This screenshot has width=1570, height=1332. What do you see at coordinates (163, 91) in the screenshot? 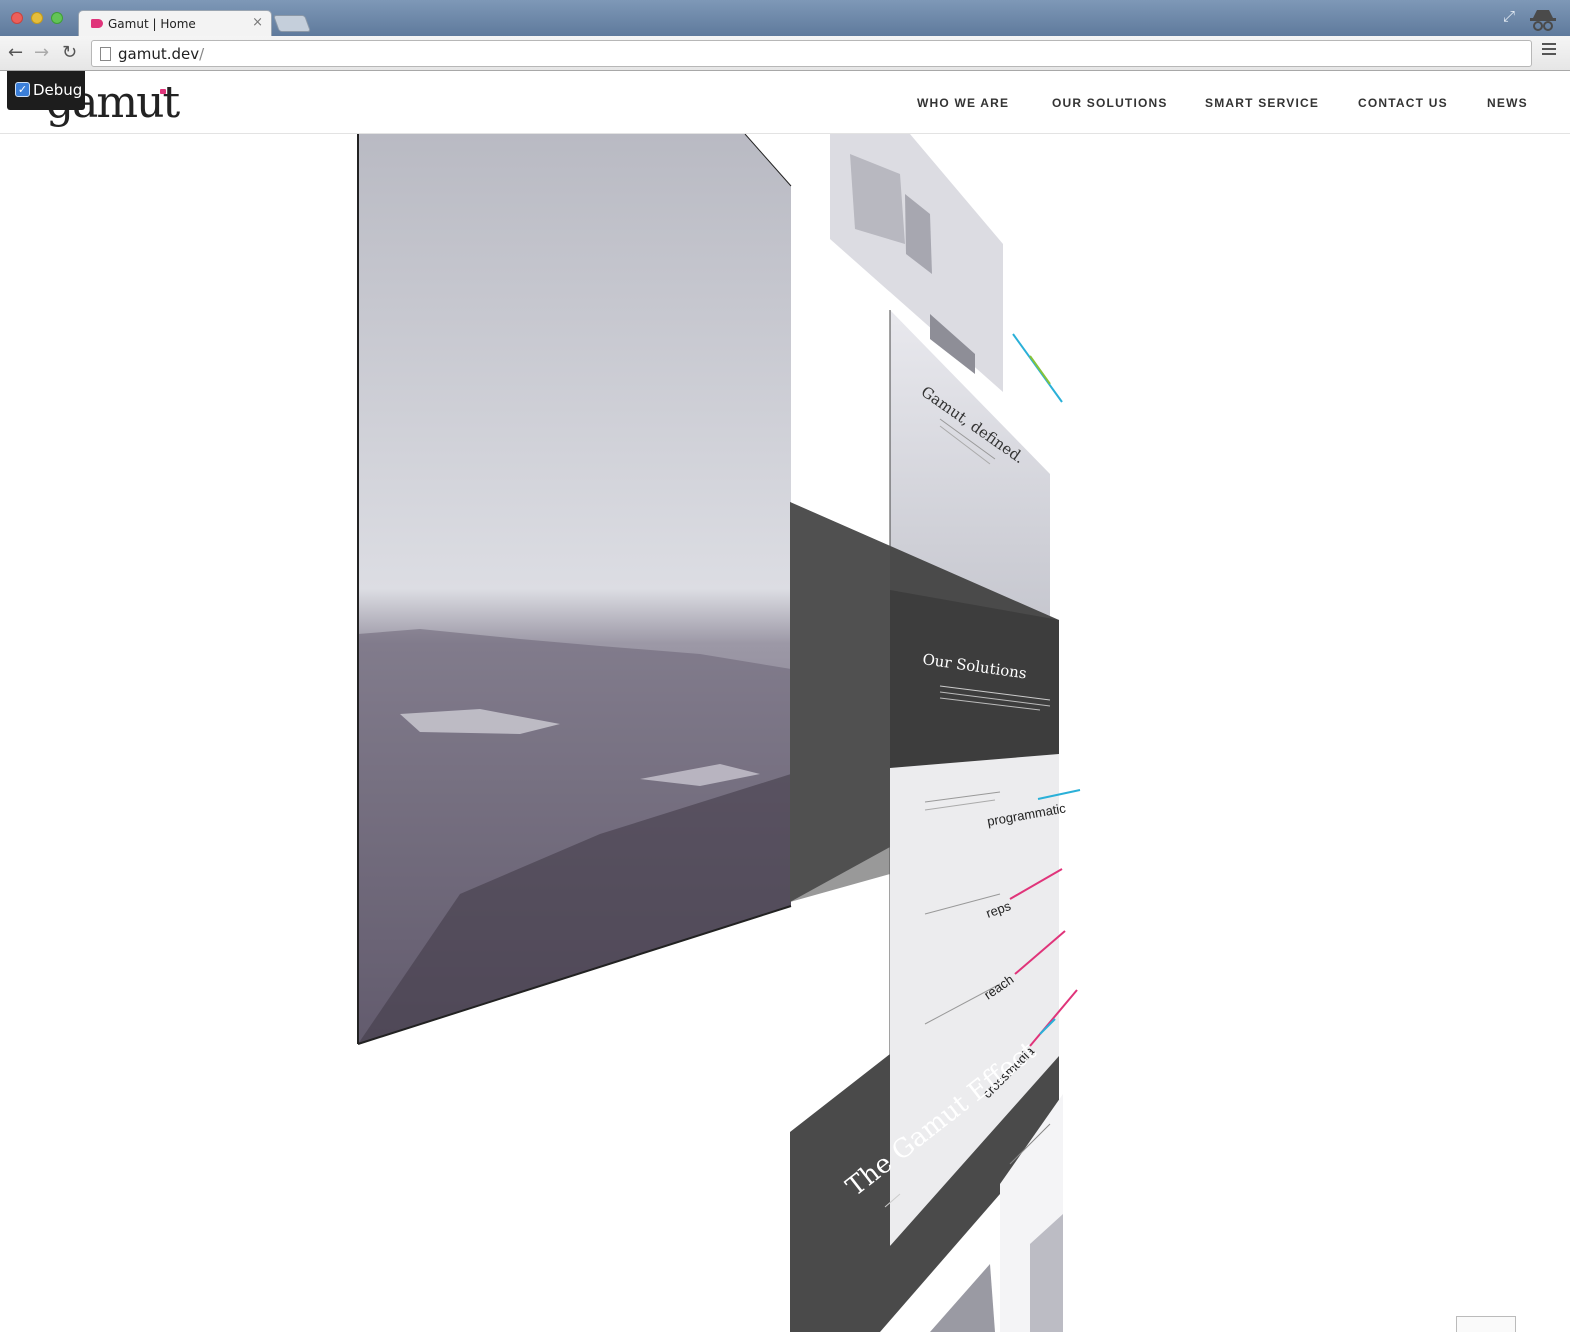
I see `logo-accent` at bounding box center [163, 91].